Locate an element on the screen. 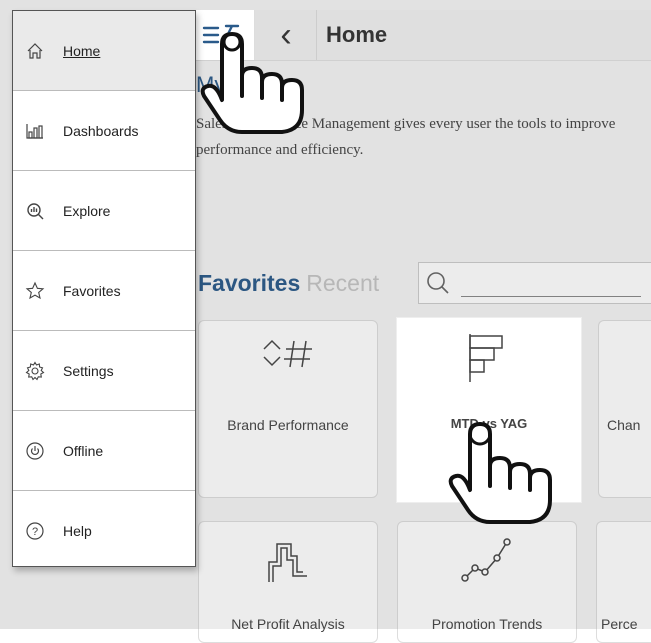  sidebar-item-settings: Settings is located at coordinates (104, 371).